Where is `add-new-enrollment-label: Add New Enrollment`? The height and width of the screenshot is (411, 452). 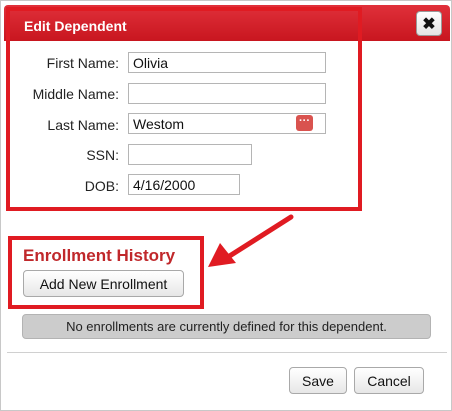
add-new-enrollment-label: Add New Enrollment is located at coordinates (103, 283).